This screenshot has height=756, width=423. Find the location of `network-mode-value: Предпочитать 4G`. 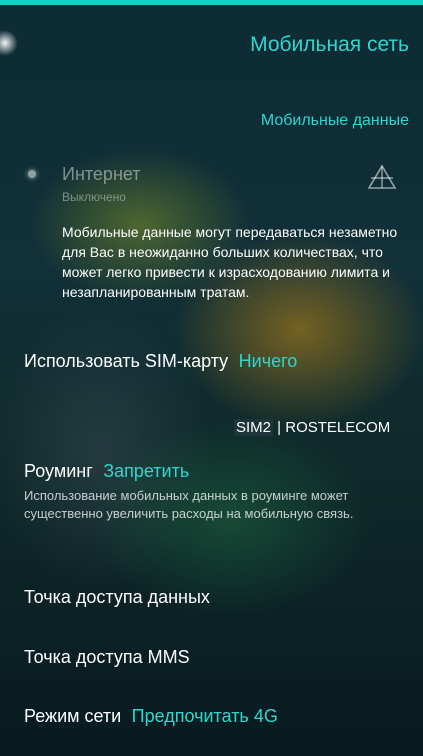

network-mode-value: Предпочитать 4G is located at coordinates (204, 716).